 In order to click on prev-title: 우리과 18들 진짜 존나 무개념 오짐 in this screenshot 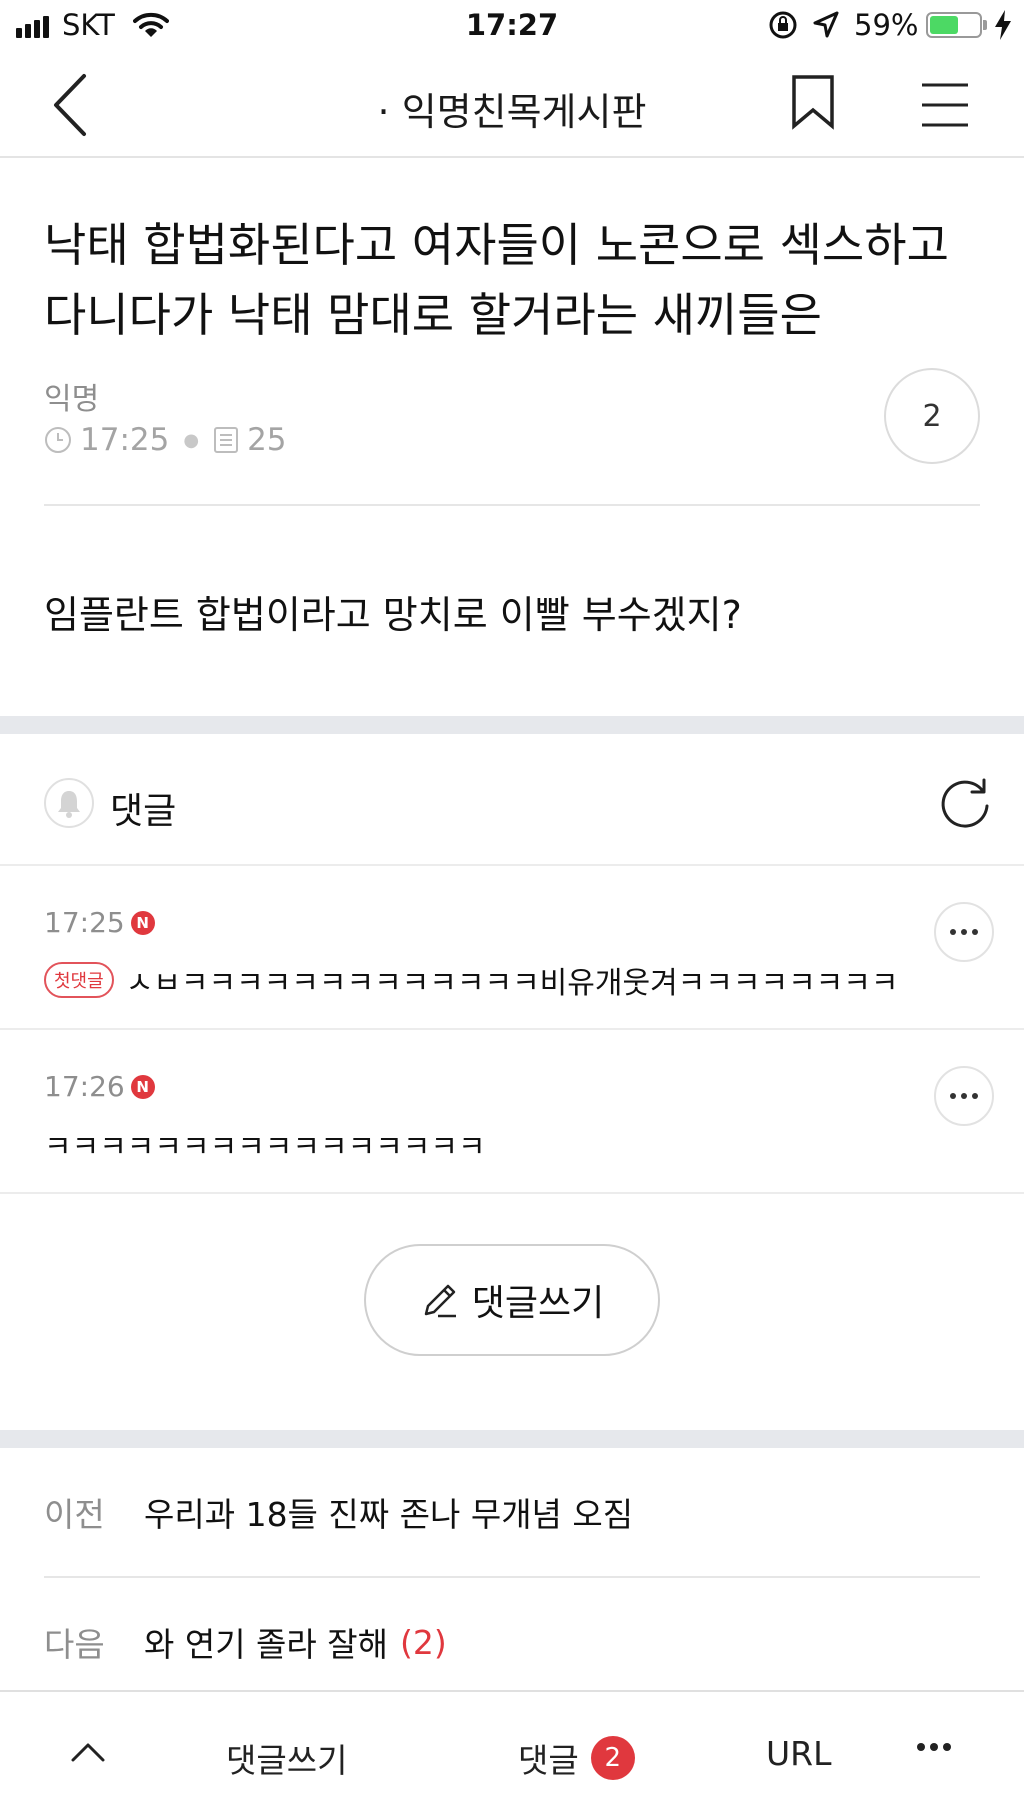, I will do `click(389, 1514)`.